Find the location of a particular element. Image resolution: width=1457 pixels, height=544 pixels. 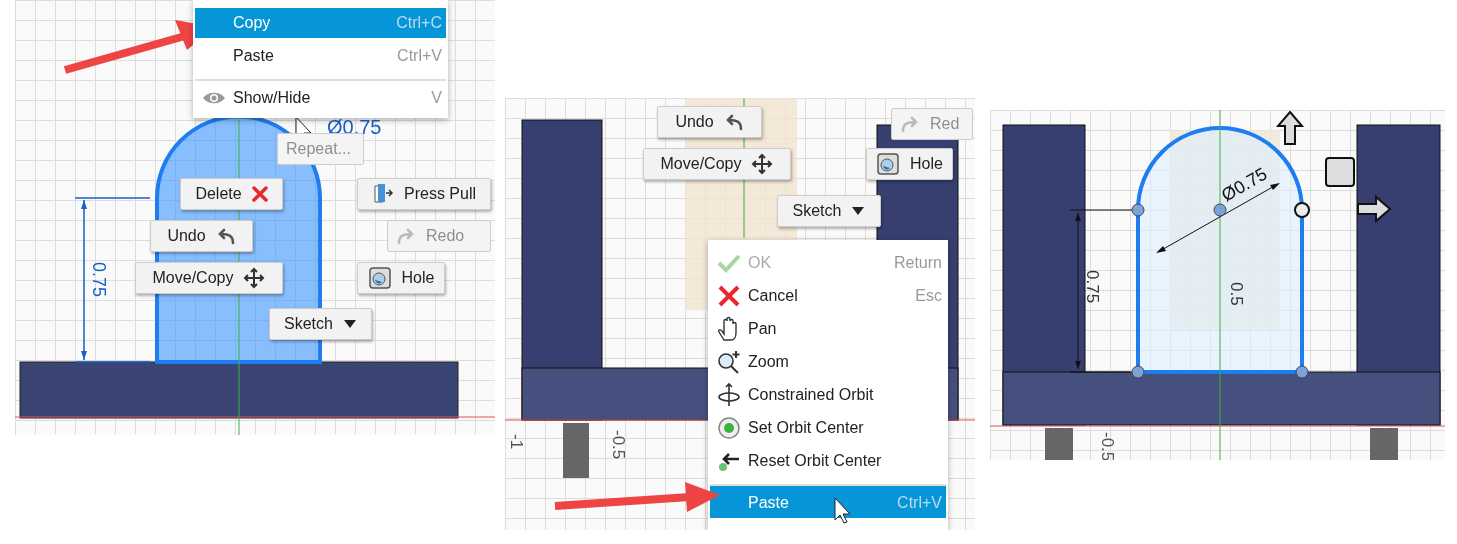

eye-icon is located at coordinates (214, 98).